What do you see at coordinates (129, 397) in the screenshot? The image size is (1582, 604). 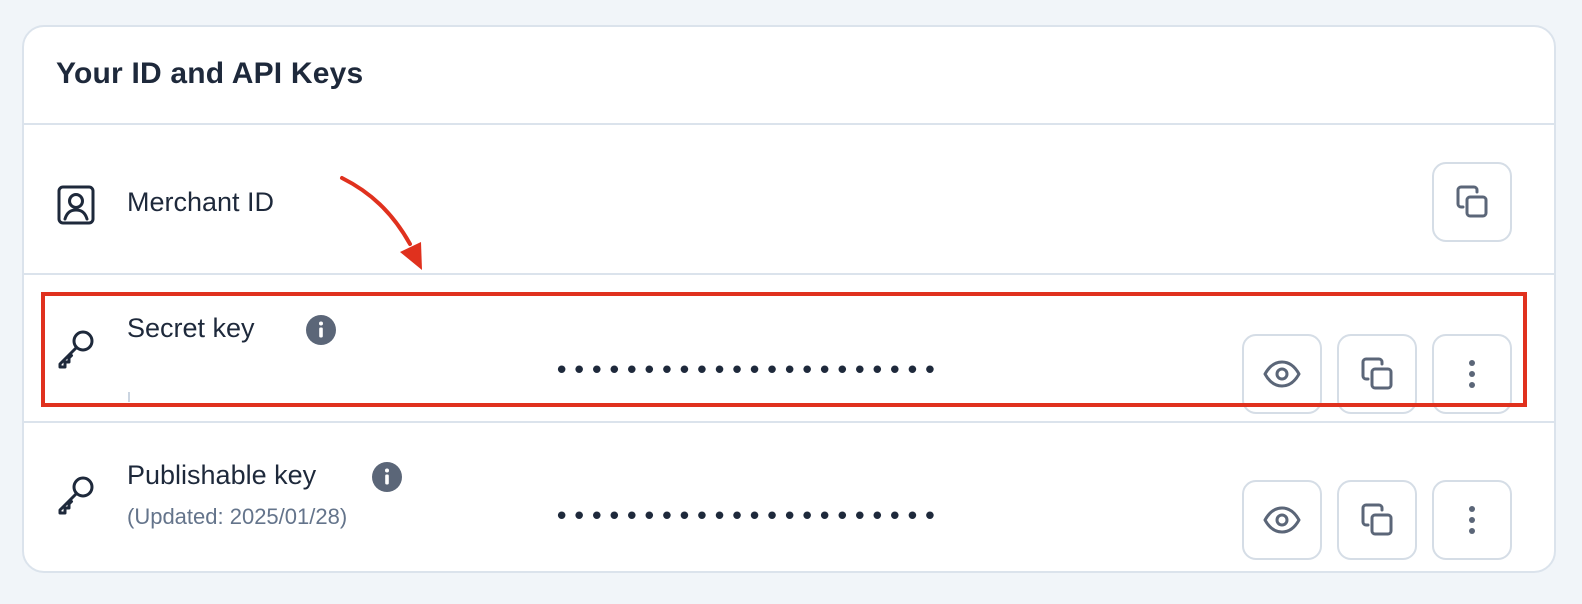 I see `text-cursor` at bounding box center [129, 397].